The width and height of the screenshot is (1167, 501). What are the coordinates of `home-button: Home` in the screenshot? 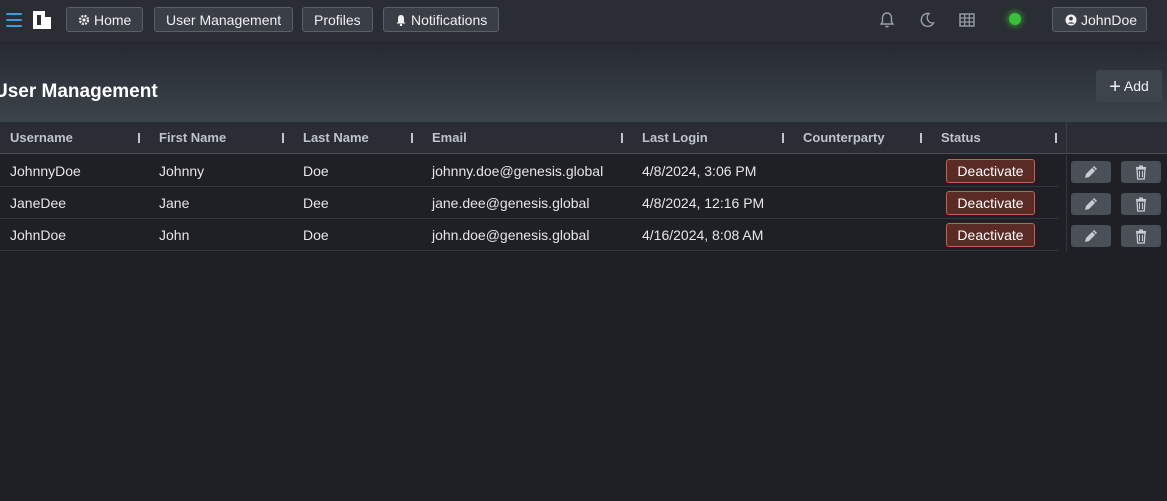 It's located at (105, 19).